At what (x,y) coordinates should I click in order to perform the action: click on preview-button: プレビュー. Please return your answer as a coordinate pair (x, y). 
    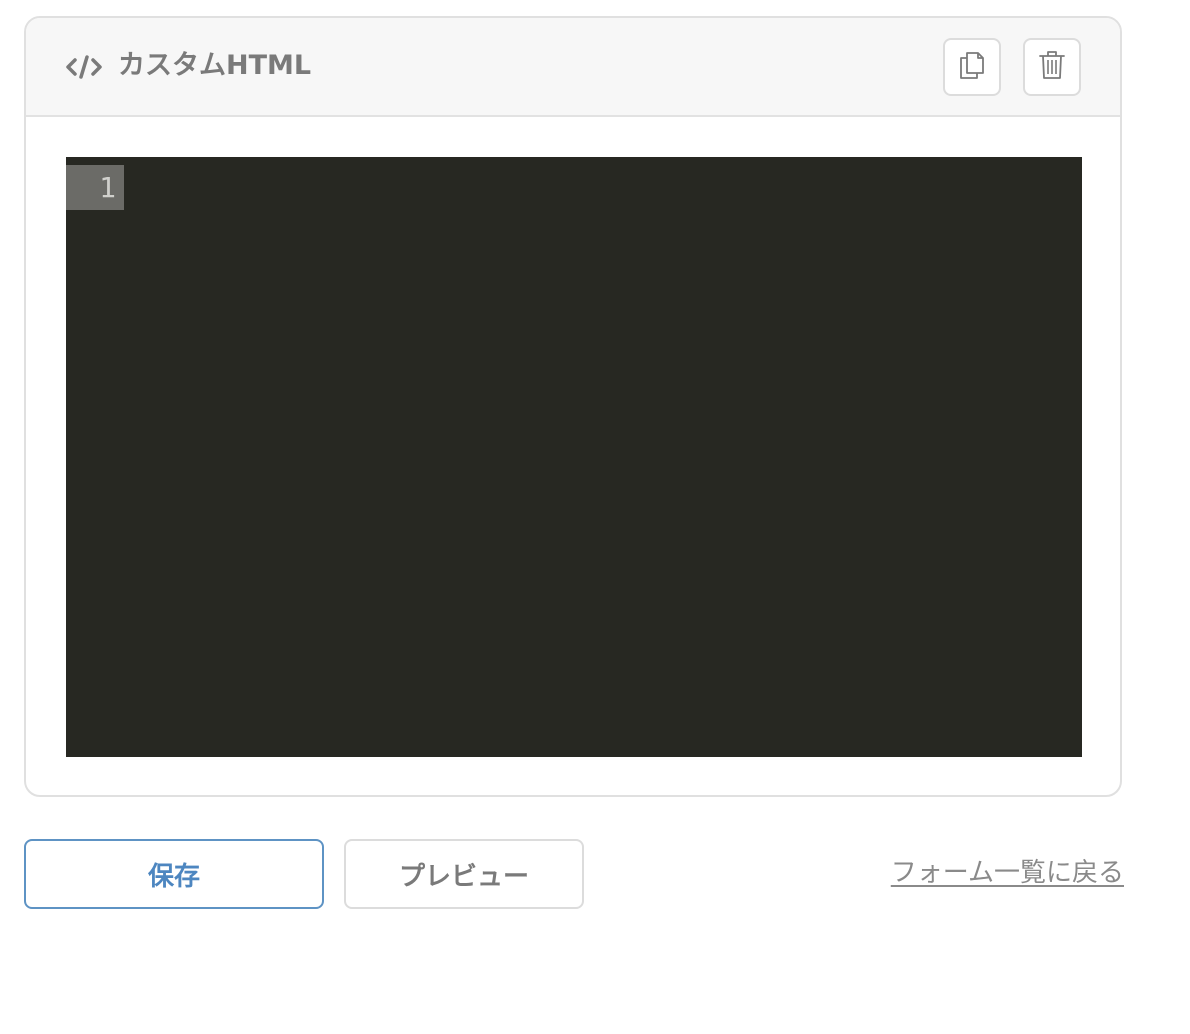
    Looking at the image, I should click on (464, 874).